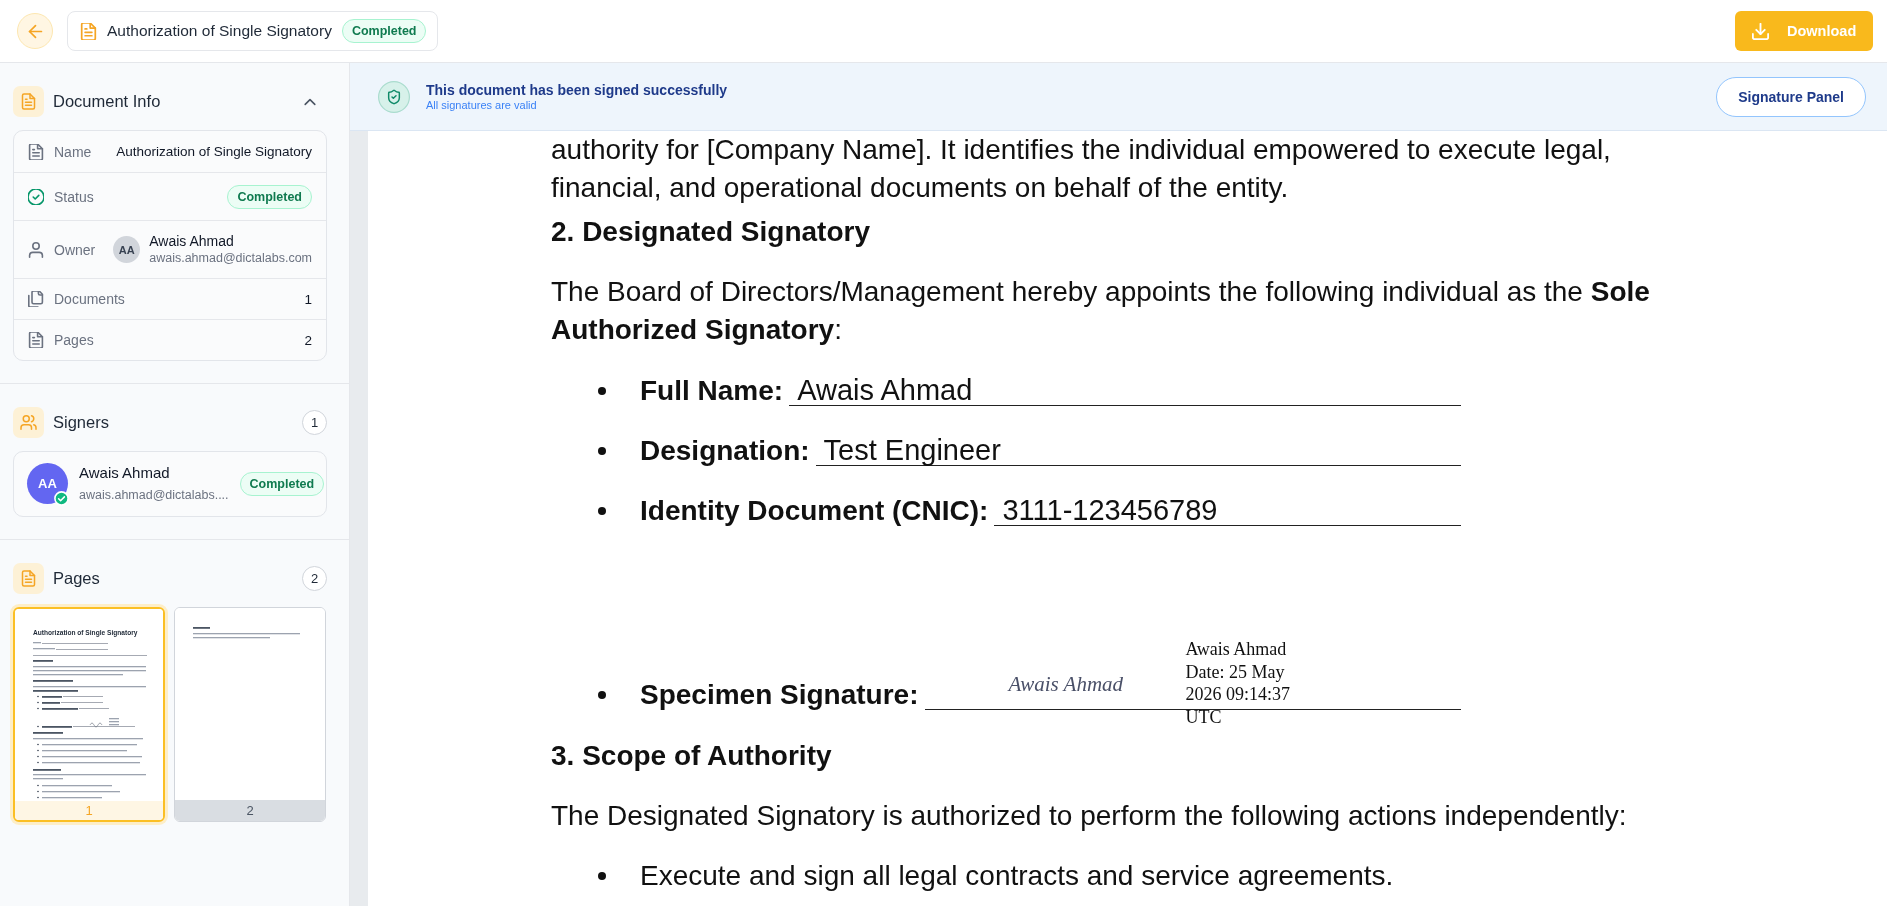 The image size is (1887, 906). What do you see at coordinates (577, 90) in the screenshot?
I see `banner-title: This document has been signed successfully` at bounding box center [577, 90].